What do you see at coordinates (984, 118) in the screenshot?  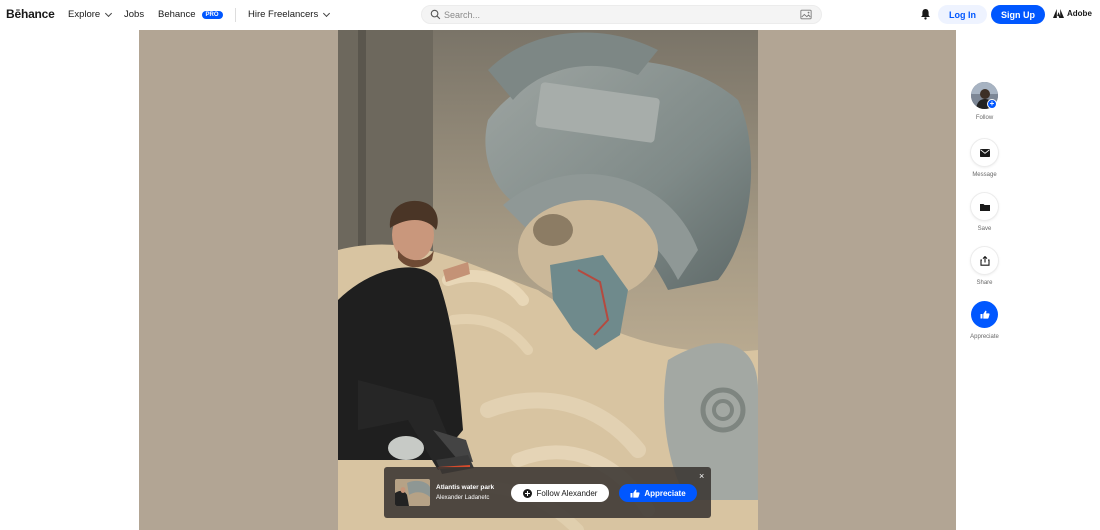 I see `follow-label: Follow` at bounding box center [984, 118].